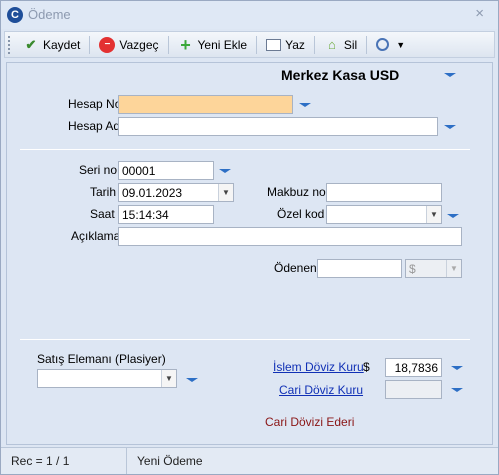 The height and width of the screenshot is (475, 499). Describe the element at coordinates (15, 15) in the screenshot. I see `app-logo-icon: C` at that location.